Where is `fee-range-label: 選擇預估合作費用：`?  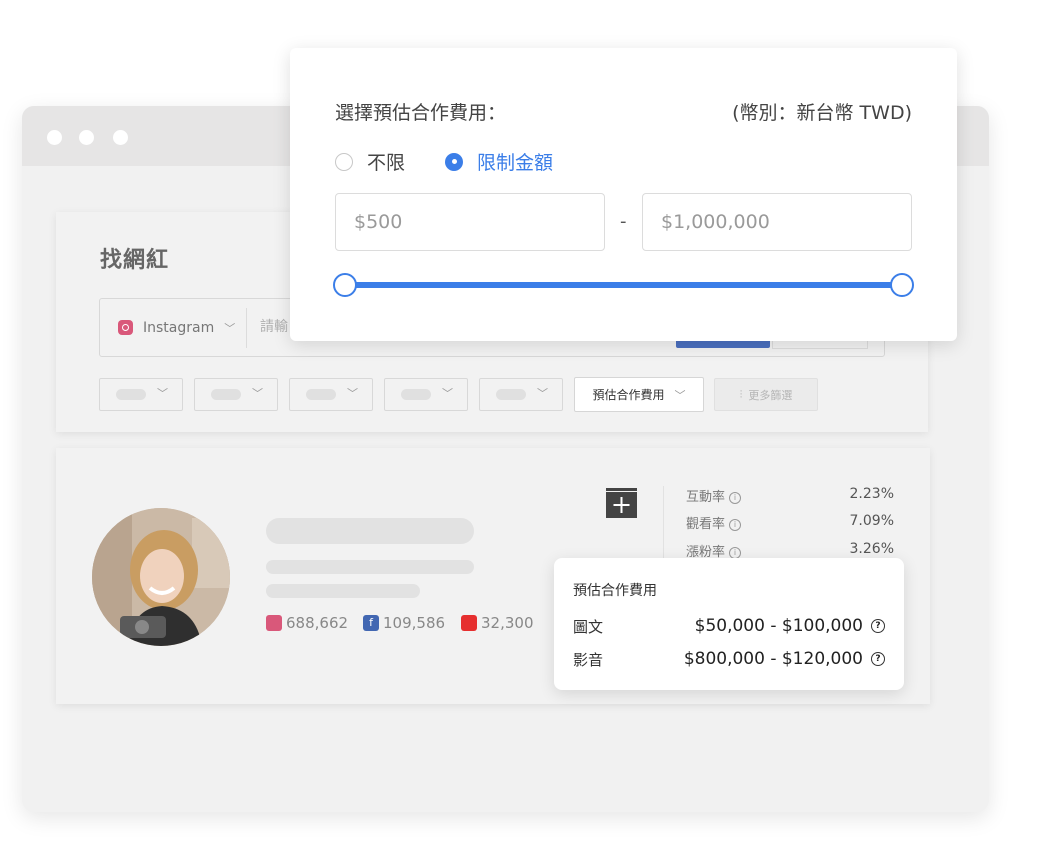 fee-range-label: 選擇預估合作費用： is located at coordinates (421, 113).